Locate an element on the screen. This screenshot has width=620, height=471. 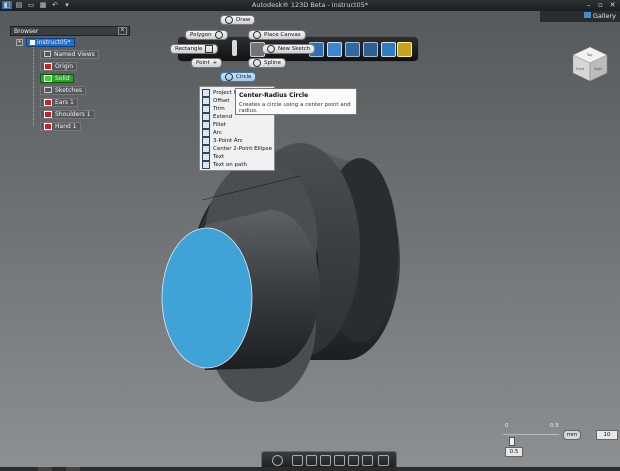
zoom-max-label: 0.5 is located at coordinates (554, 426).